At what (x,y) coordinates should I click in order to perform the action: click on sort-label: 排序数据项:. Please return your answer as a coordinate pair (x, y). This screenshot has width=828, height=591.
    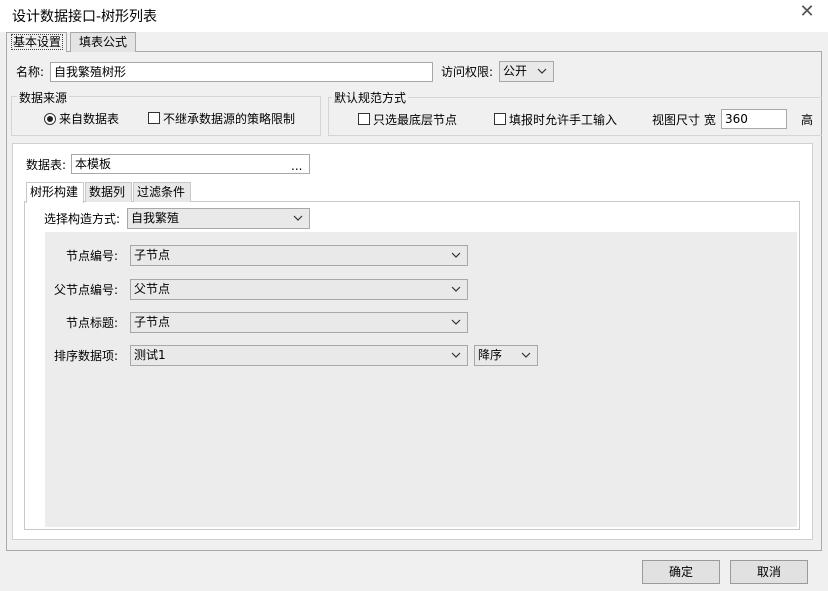
    Looking at the image, I should click on (86, 356).